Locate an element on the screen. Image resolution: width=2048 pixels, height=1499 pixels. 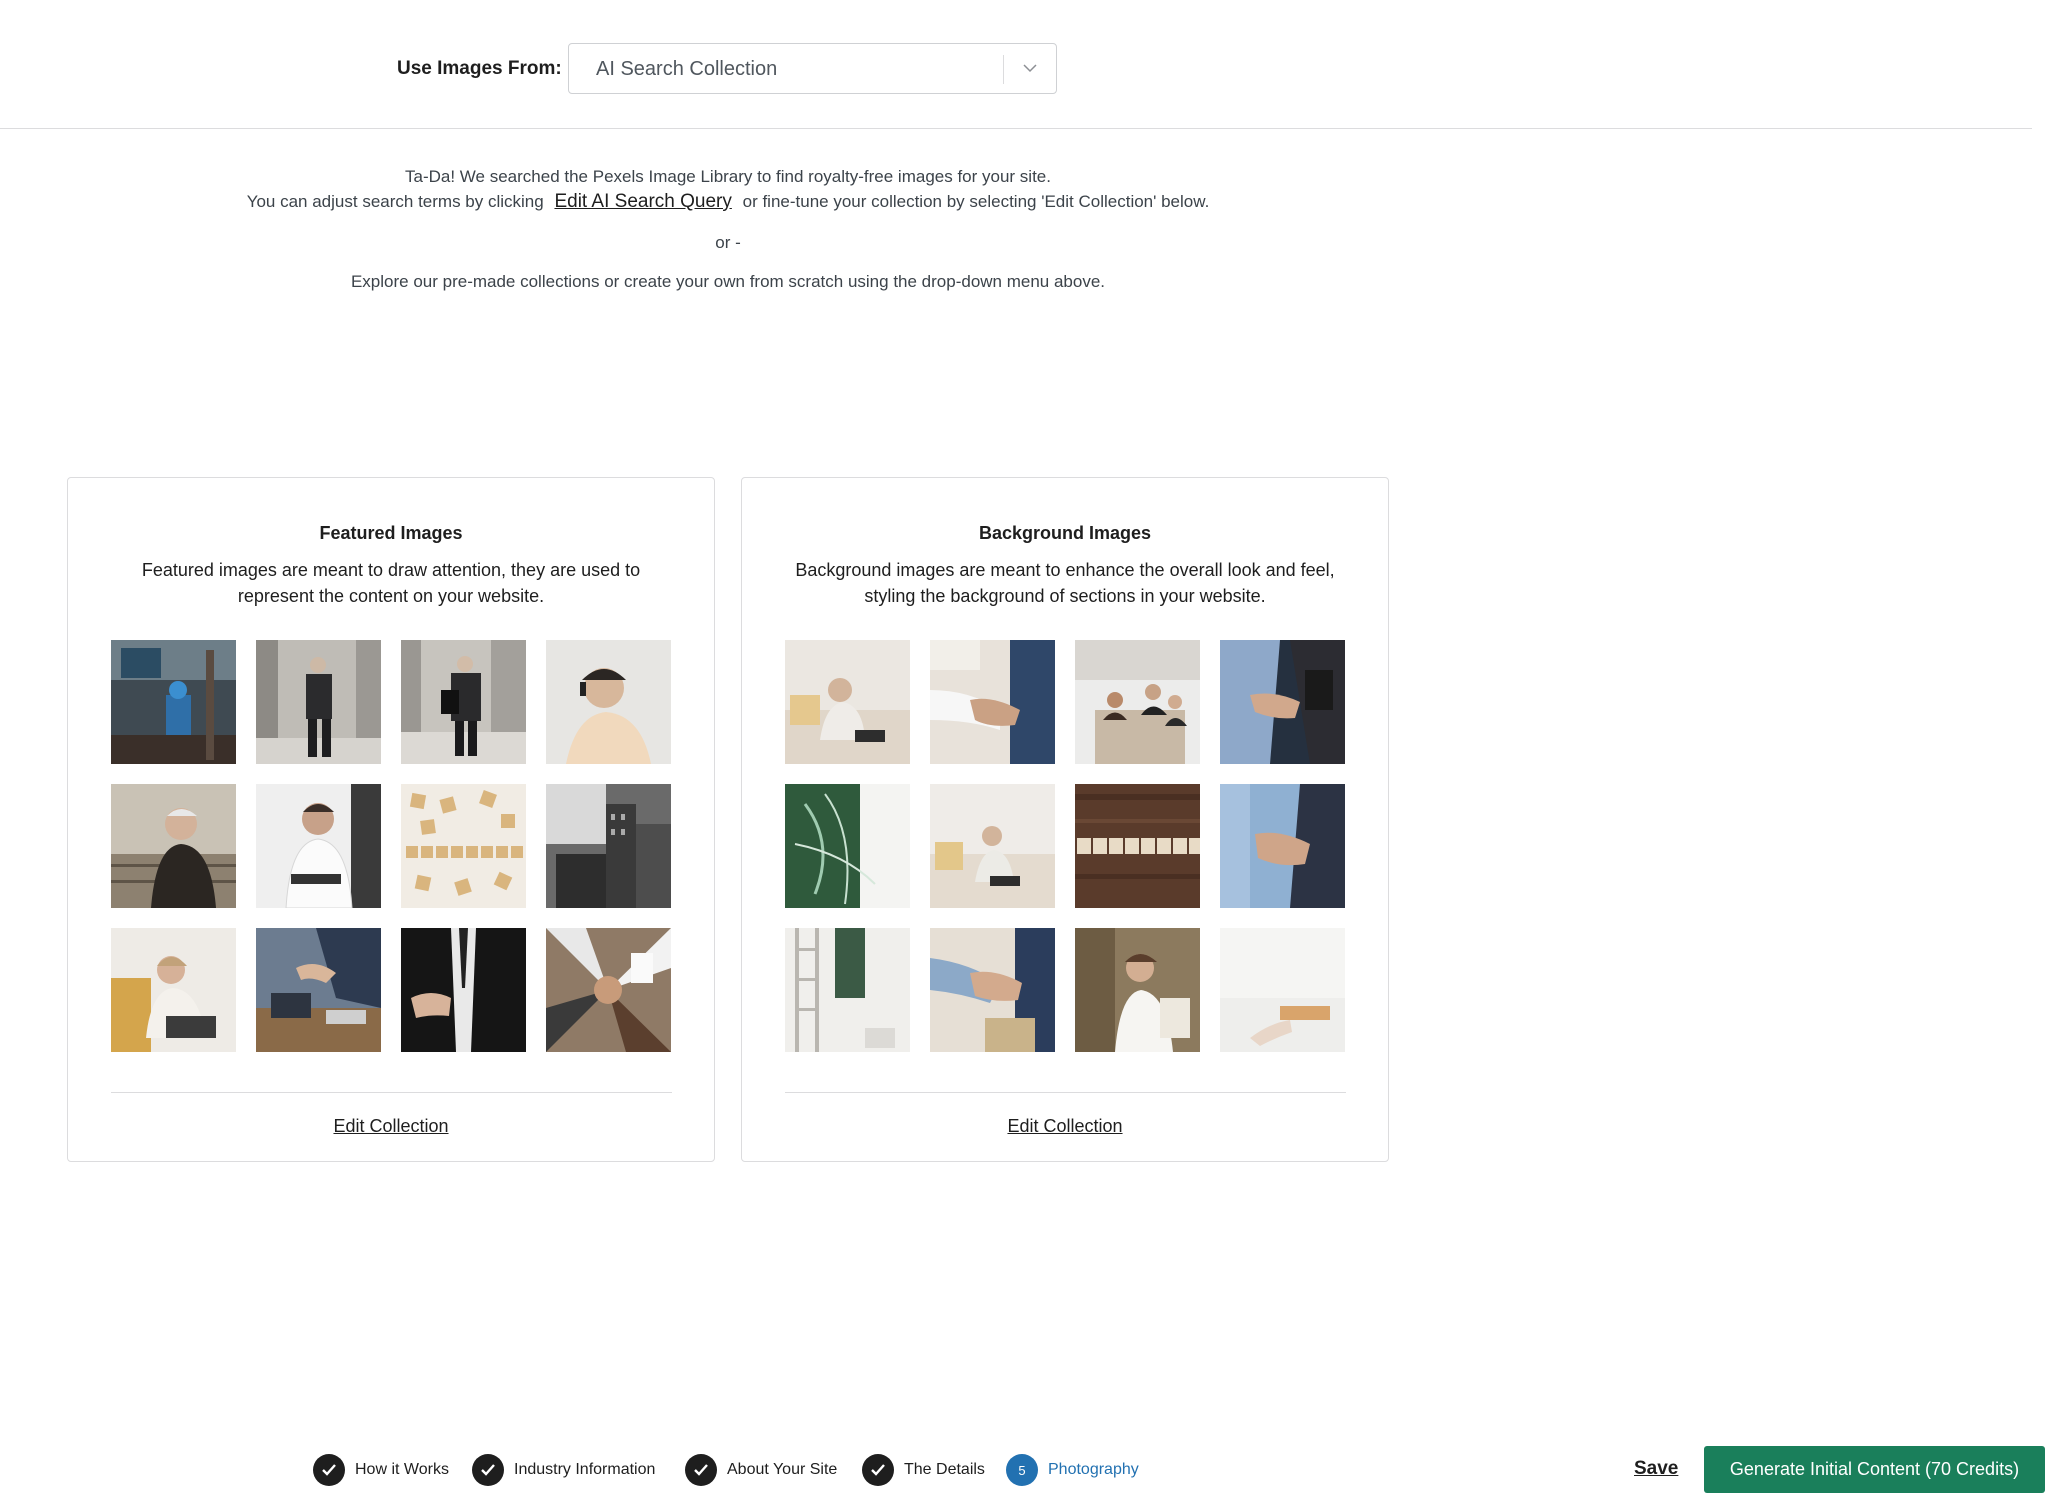
image-source-bar: Use Images From: AI Search Collection is located at coordinates (1016, 64).